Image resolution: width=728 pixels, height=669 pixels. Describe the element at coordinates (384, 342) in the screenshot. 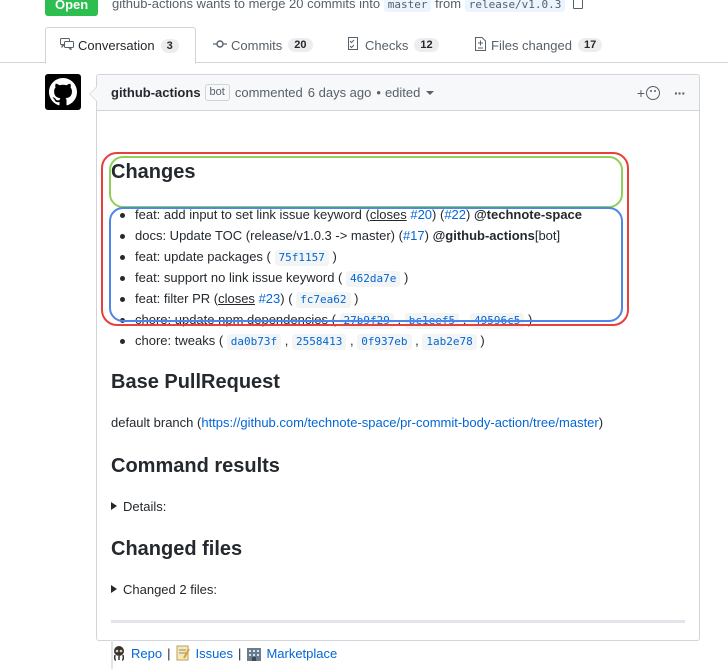

I see `commit-sha-link: 0f937eb` at that location.